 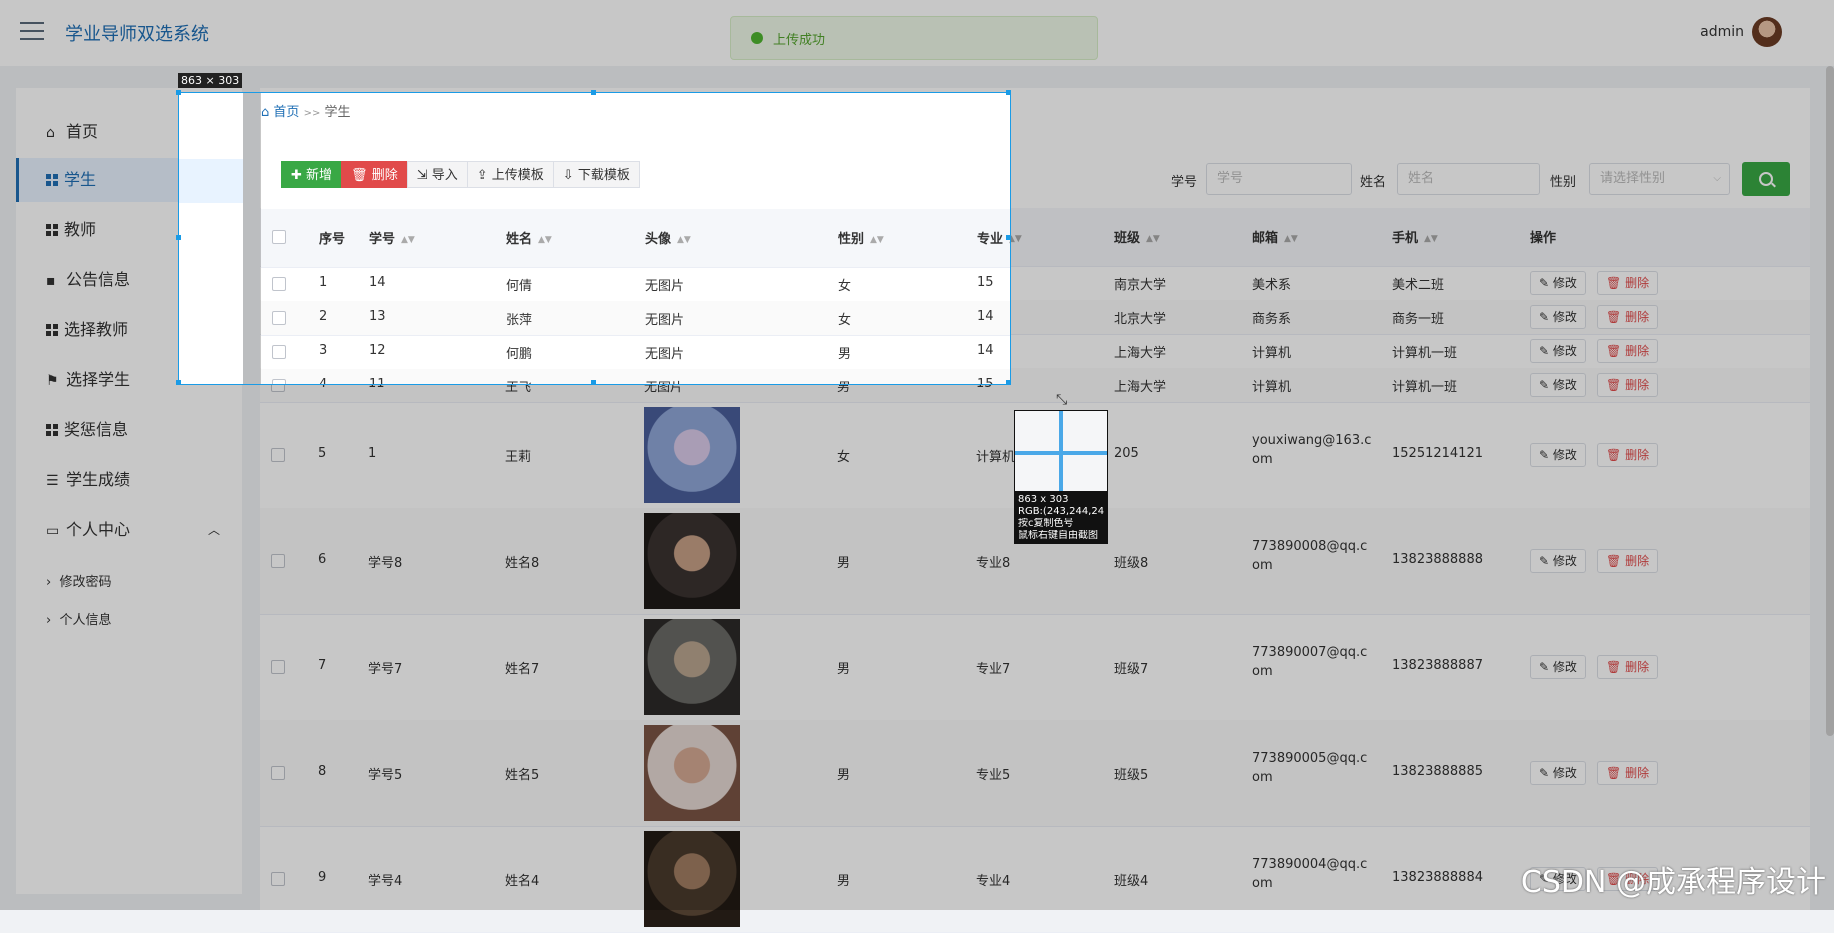 I want to click on search-name-label: 姓名, so click(x=1373, y=182).